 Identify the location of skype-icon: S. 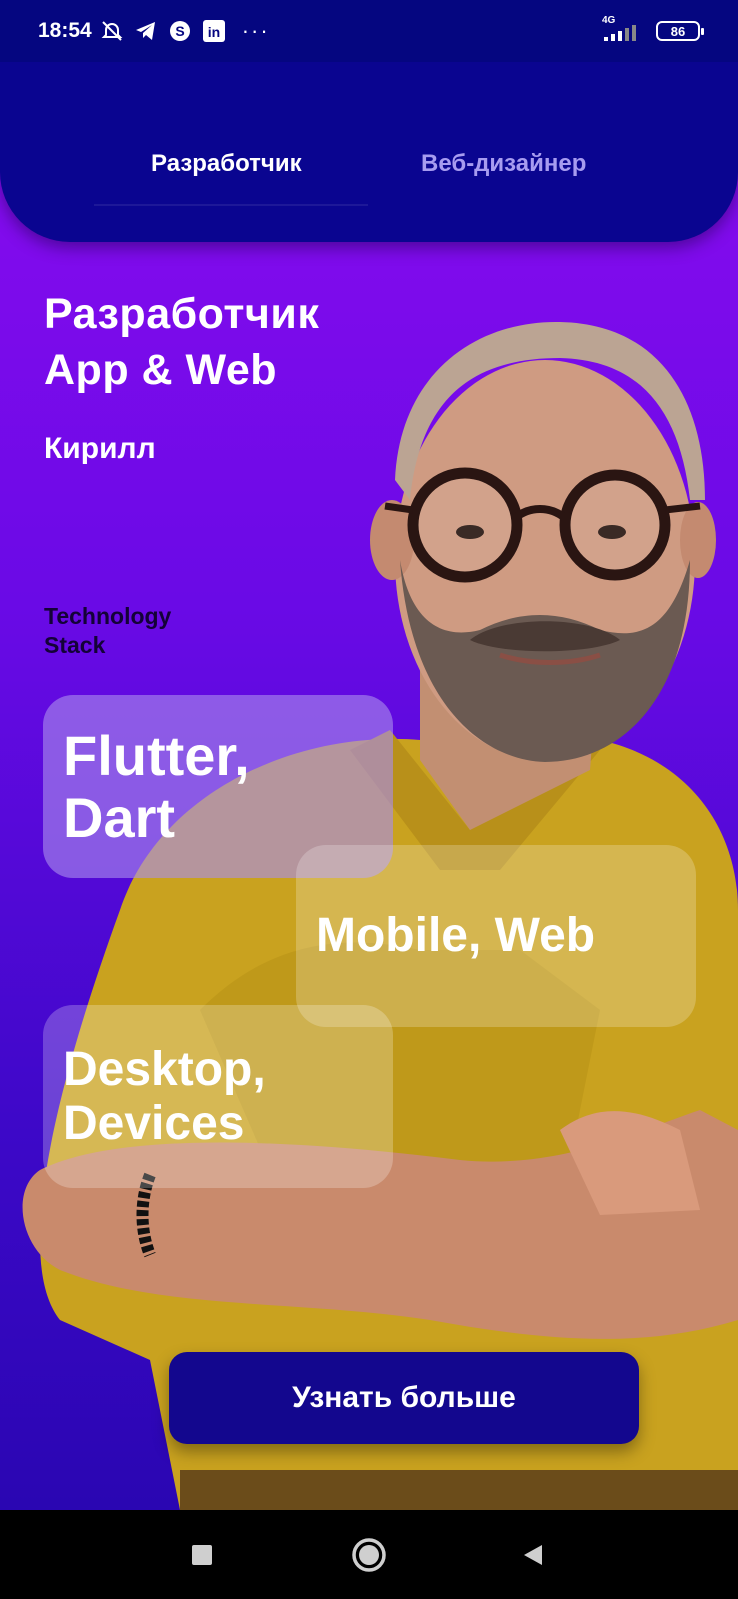
(180, 31).